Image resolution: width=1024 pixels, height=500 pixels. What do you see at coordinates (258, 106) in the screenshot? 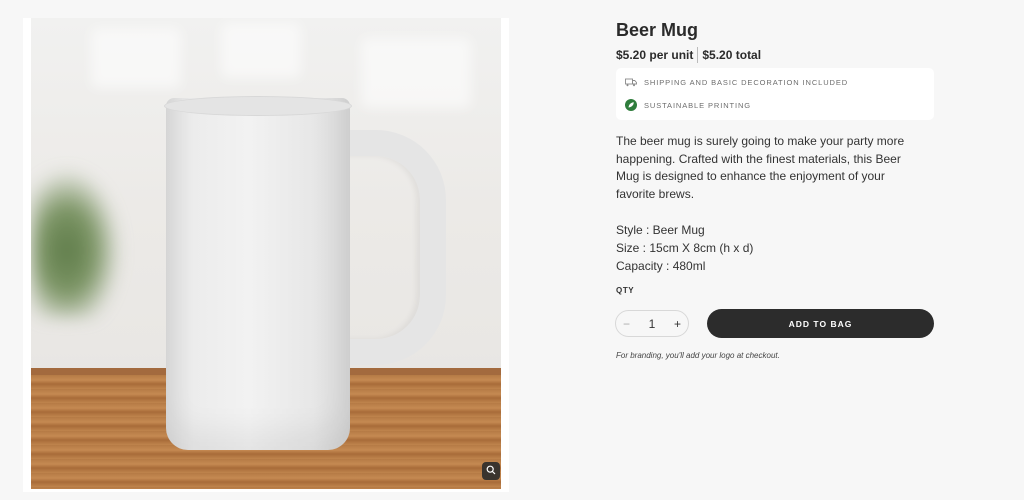
I see `mug-rim` at bounding box center [258, 106].